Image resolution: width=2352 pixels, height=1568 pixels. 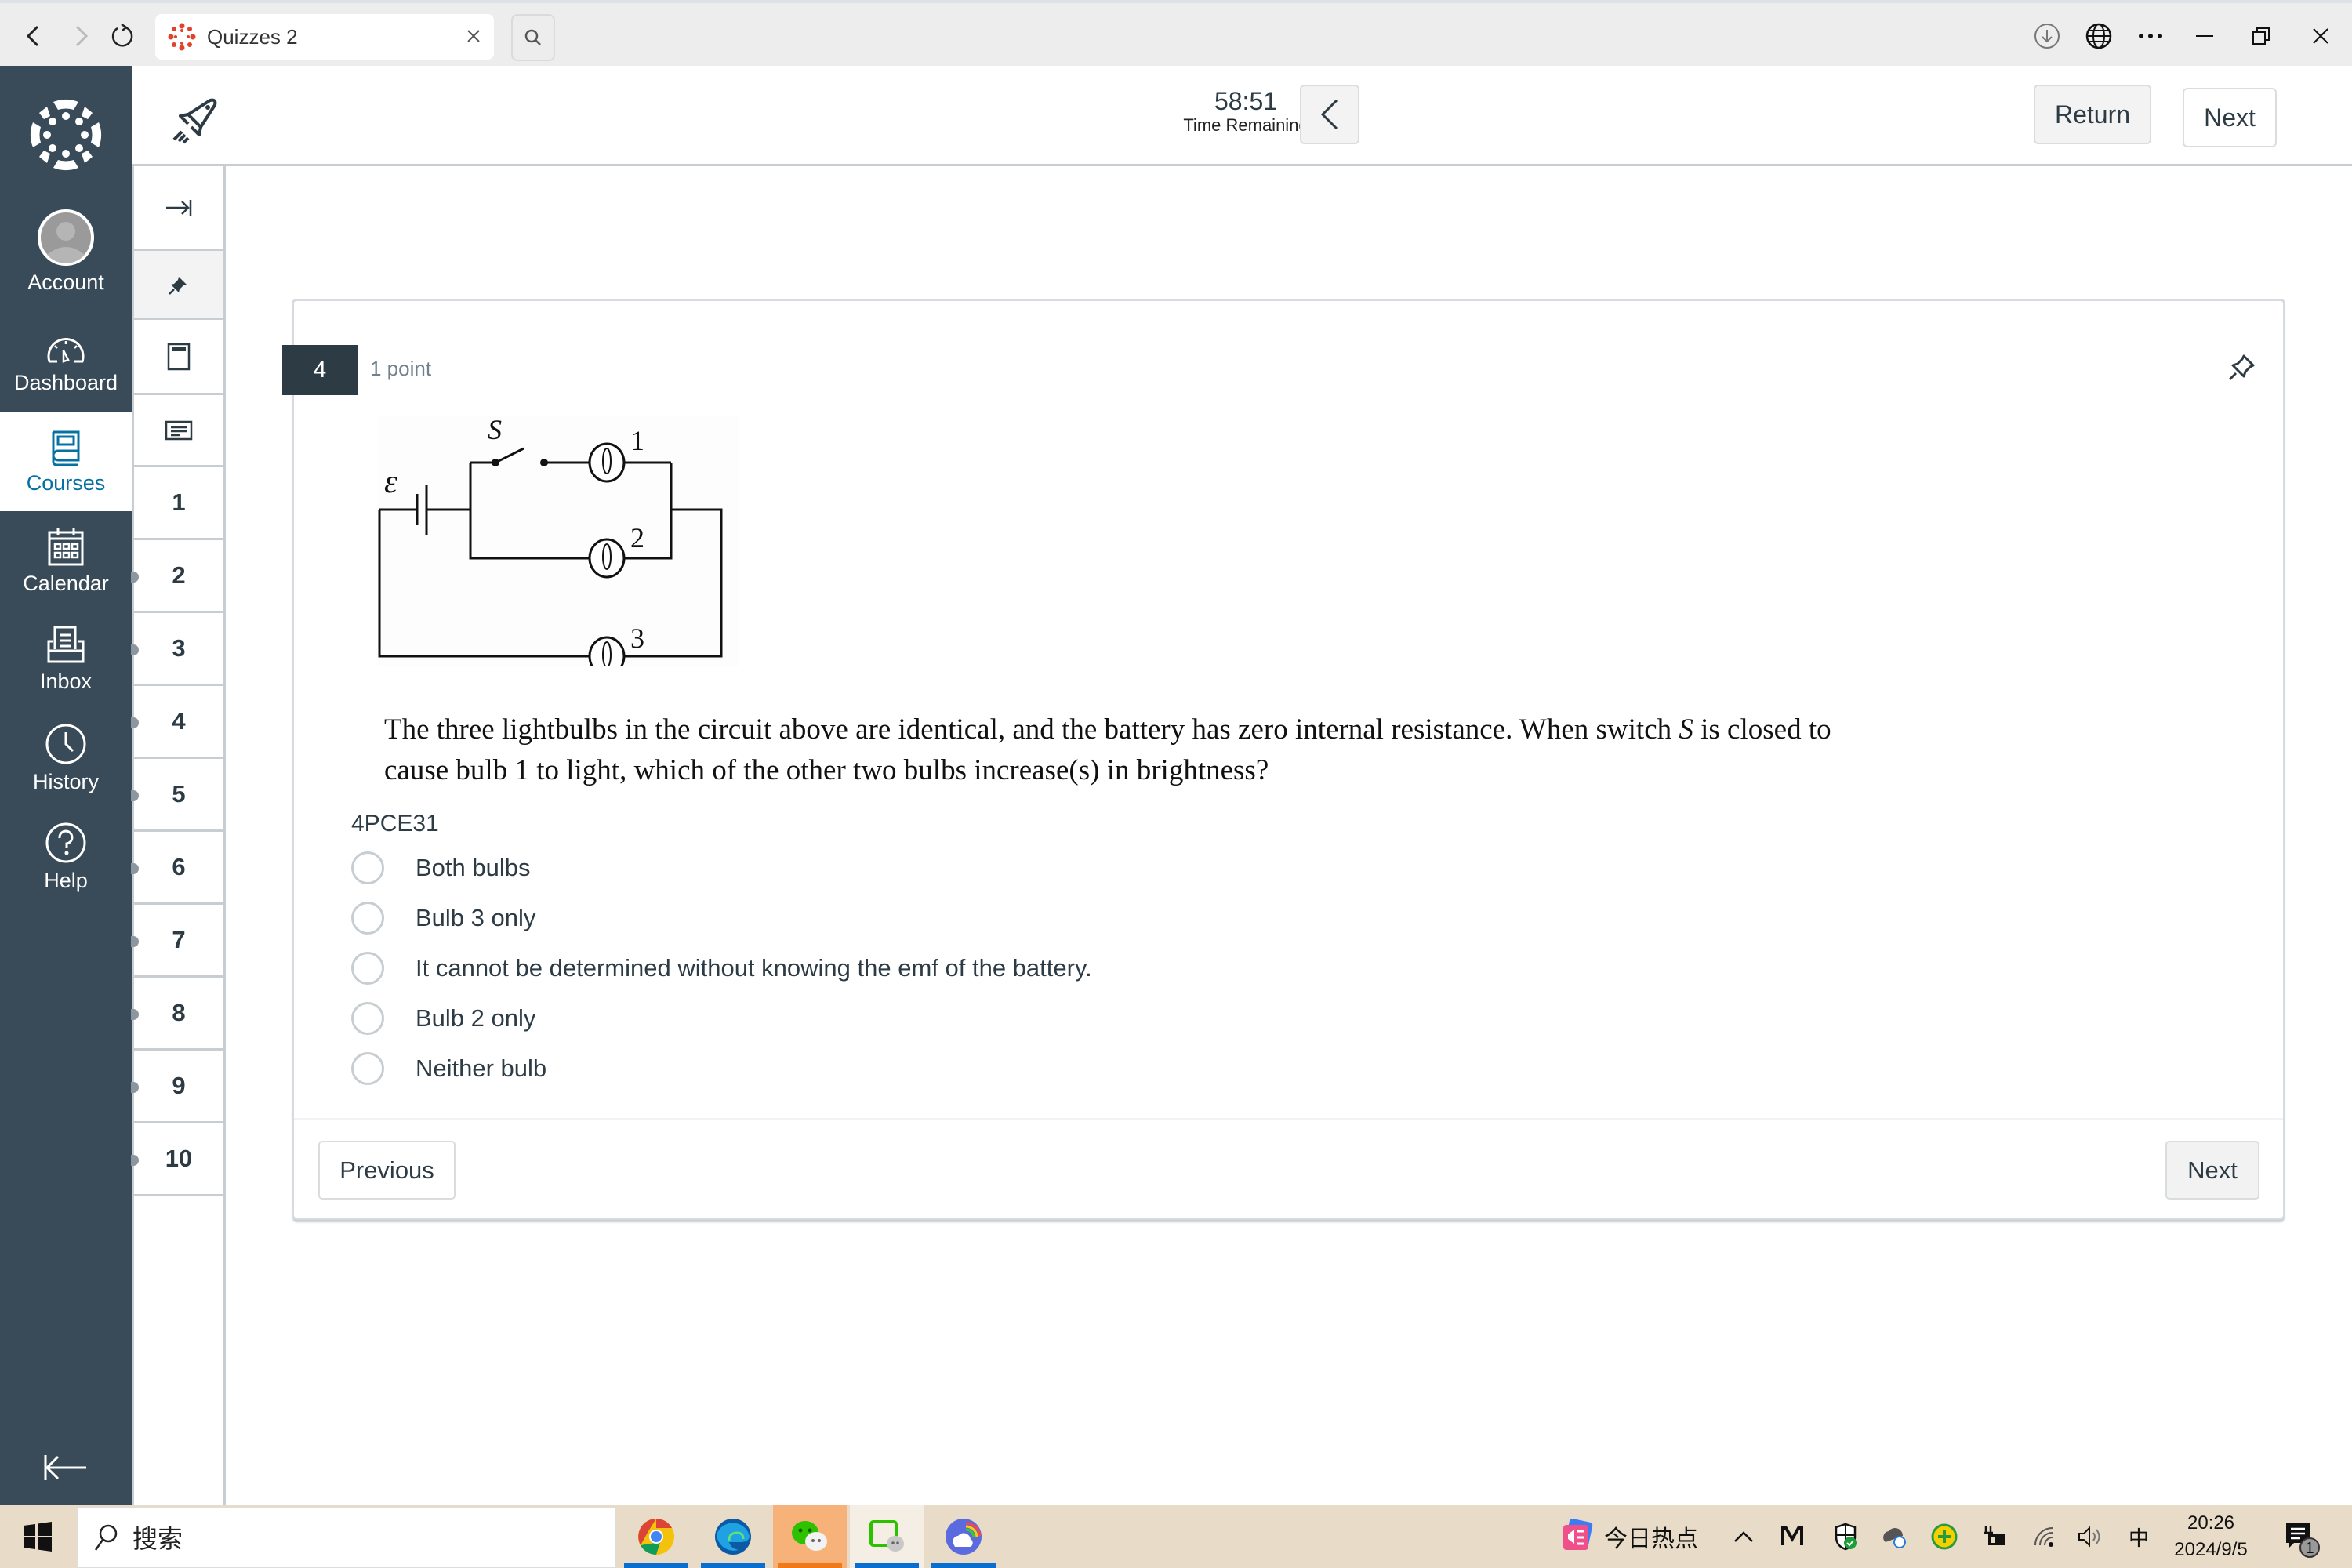 I want to click on globe-icon, so click(x=2098, y=36).